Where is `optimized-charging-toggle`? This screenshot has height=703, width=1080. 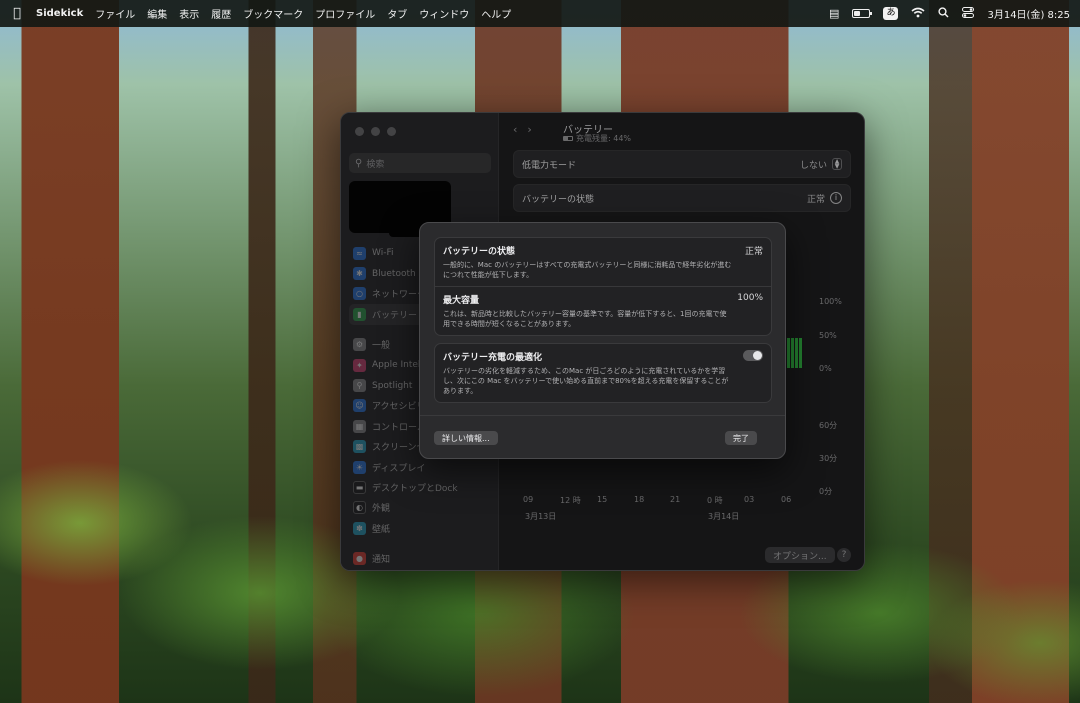
optimized-charging-toggle is located at coordinates (753, 355).